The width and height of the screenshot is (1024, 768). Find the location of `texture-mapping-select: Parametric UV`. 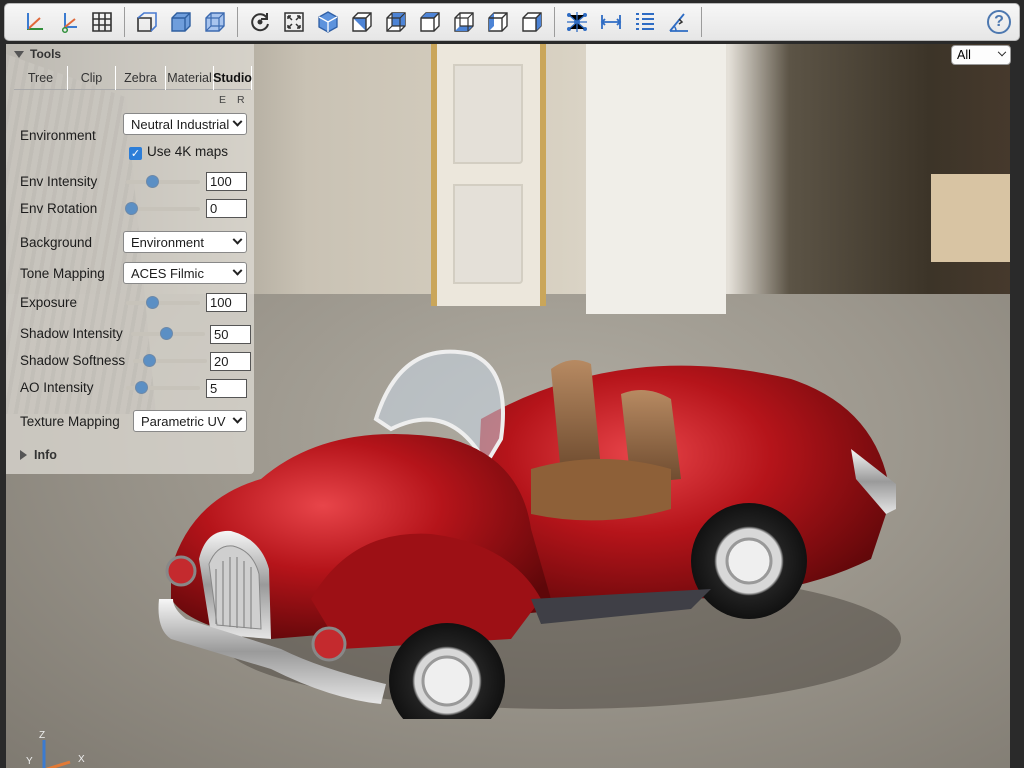

texture-mapping-select: Parametric UV is located at coordinates (190, 421).